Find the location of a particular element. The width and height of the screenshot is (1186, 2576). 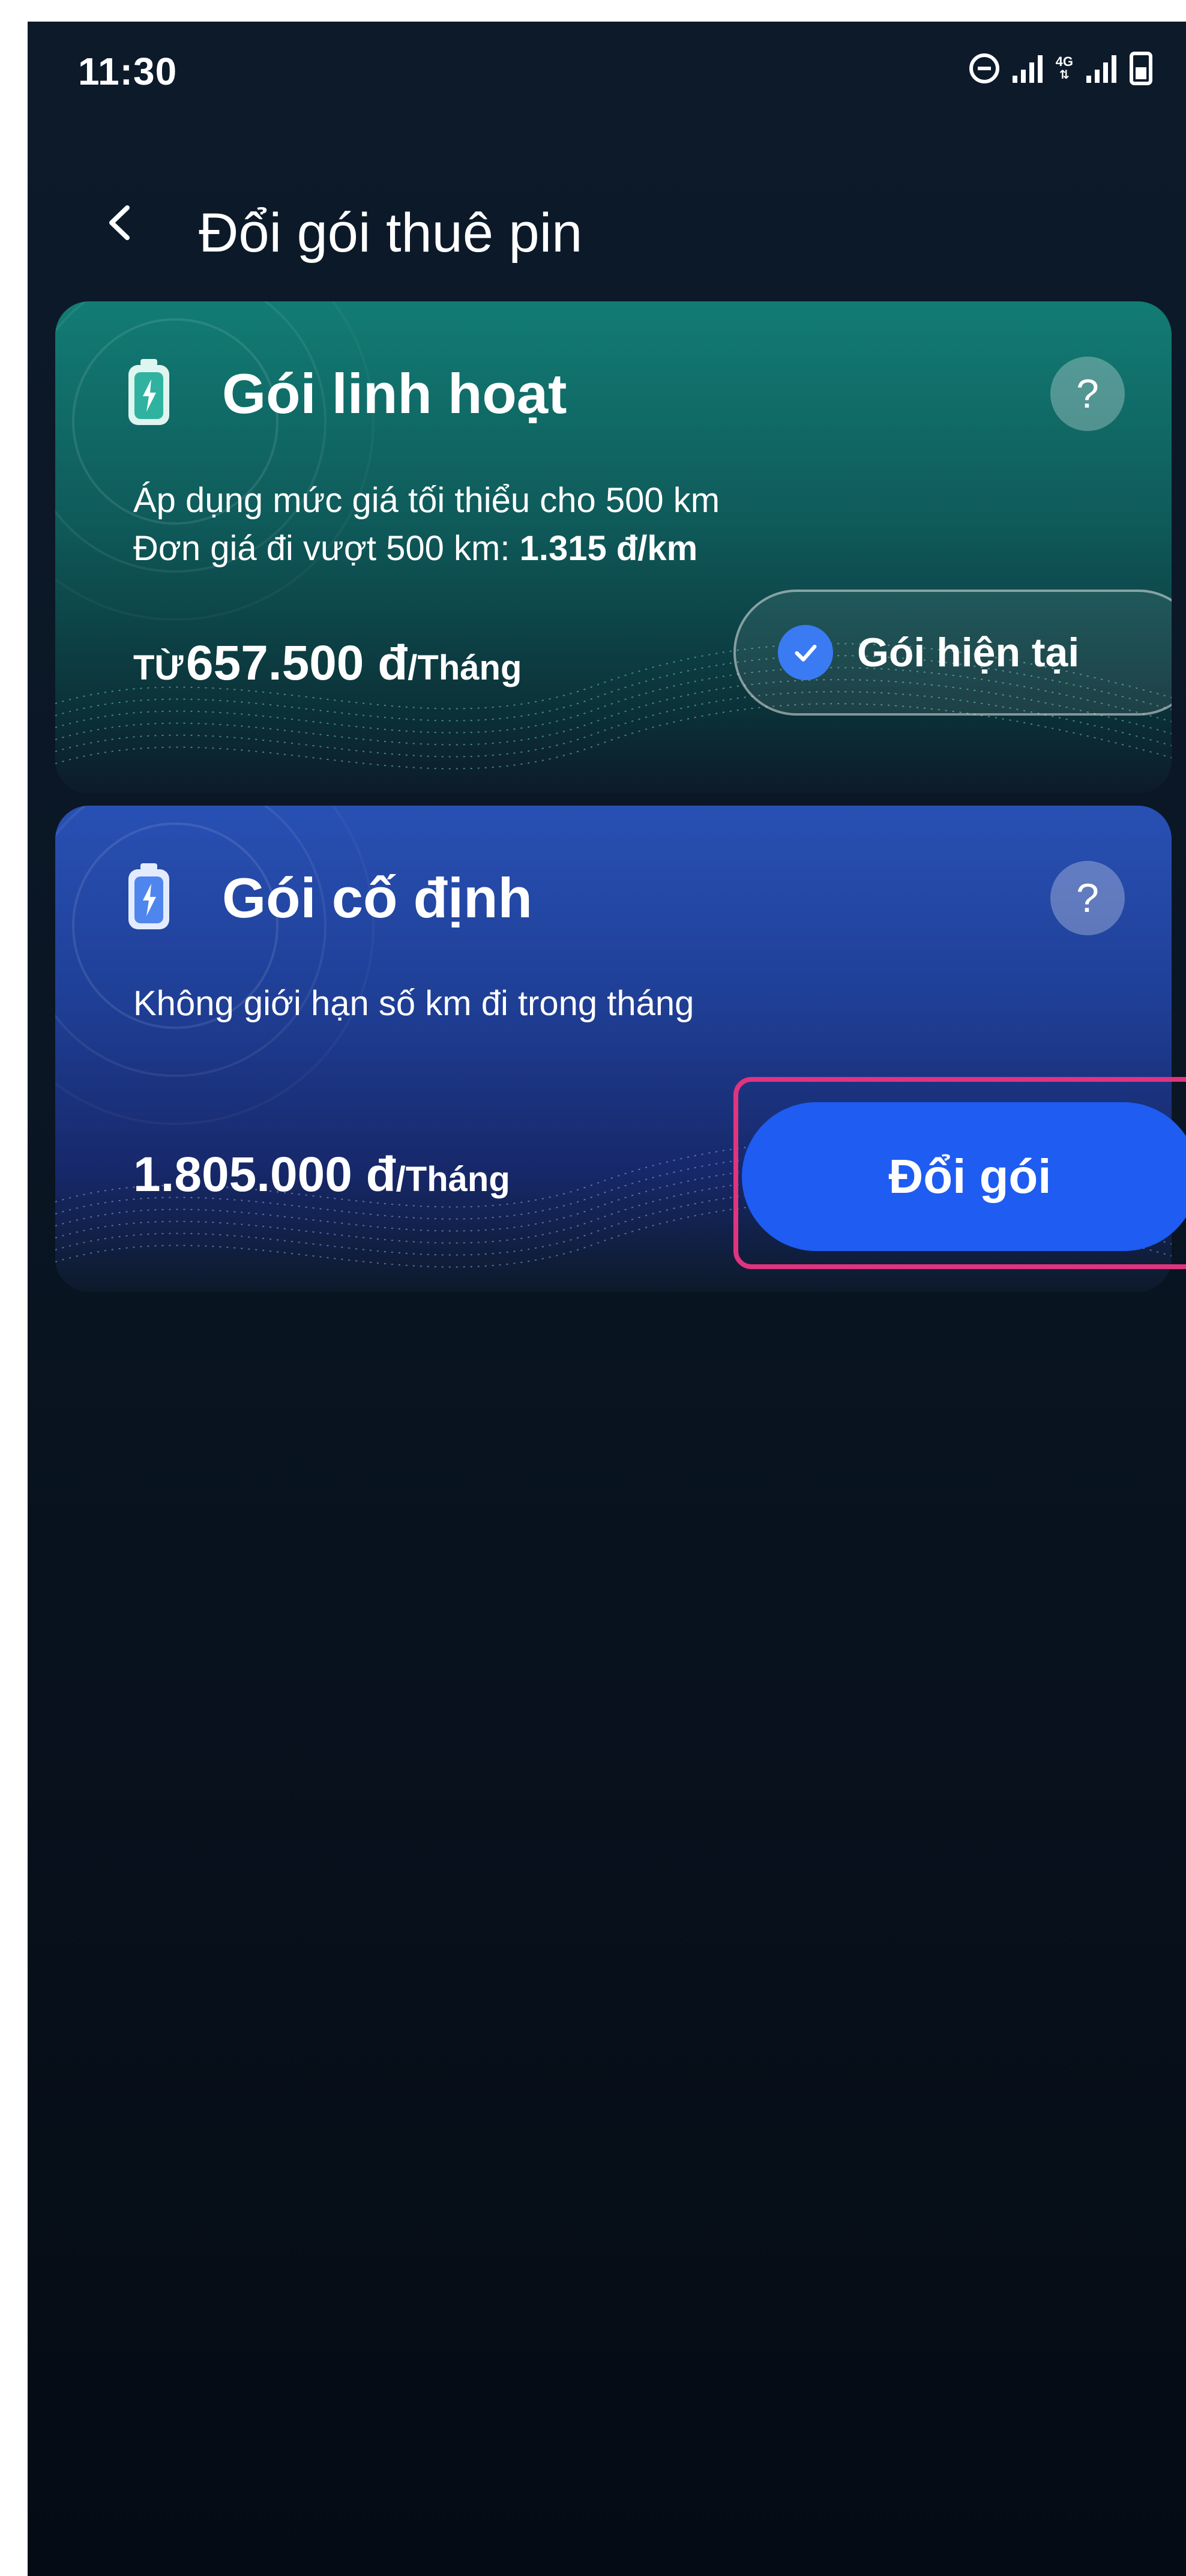

plan-price: TỪ 657.500 đ/Tháng is located at coordinates (328, 663).